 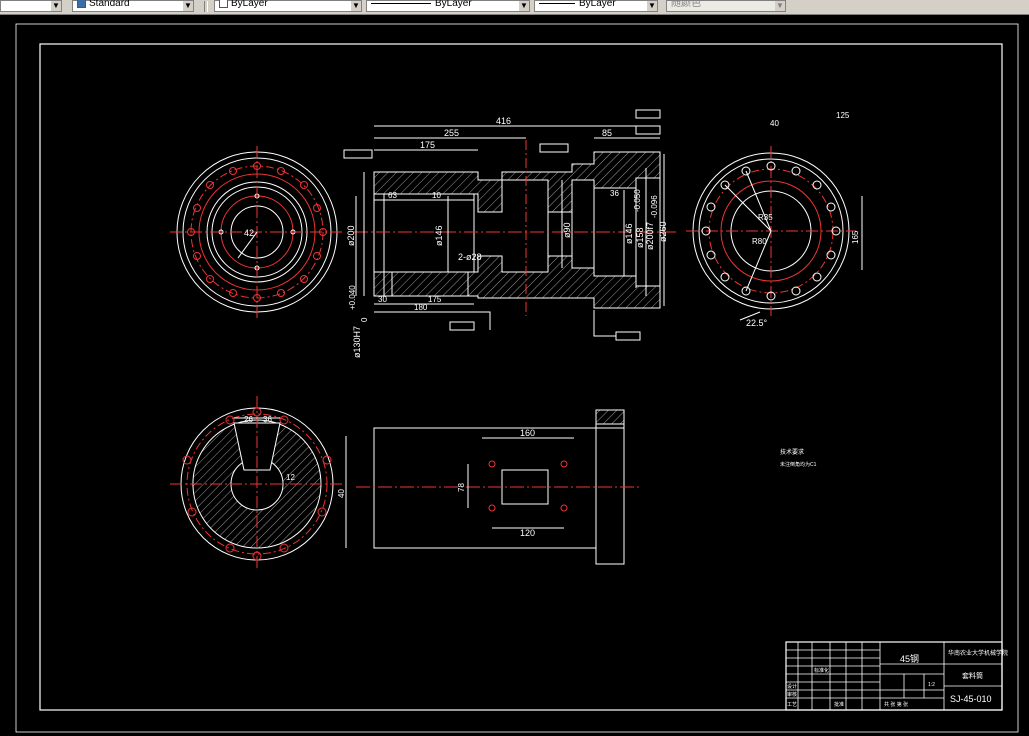 What do you see at coordinates (451, 133) in the screenshot?
I see `dim-label: 255` at bounding box center [451, 133].